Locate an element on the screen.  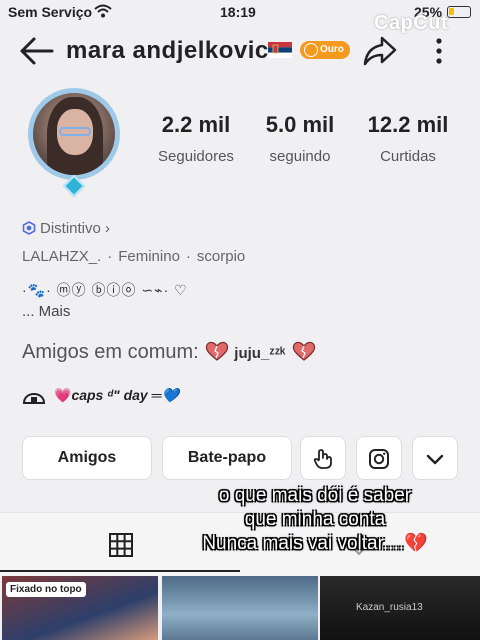
wave-hand-icon is located at coordinates (322, 459).